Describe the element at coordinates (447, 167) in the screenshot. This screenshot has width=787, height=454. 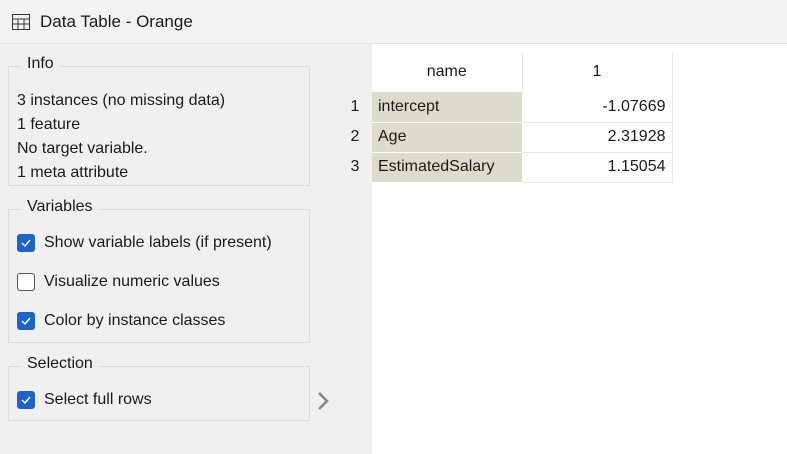
I see `meta-cell: EstimatedSalary` at that location.